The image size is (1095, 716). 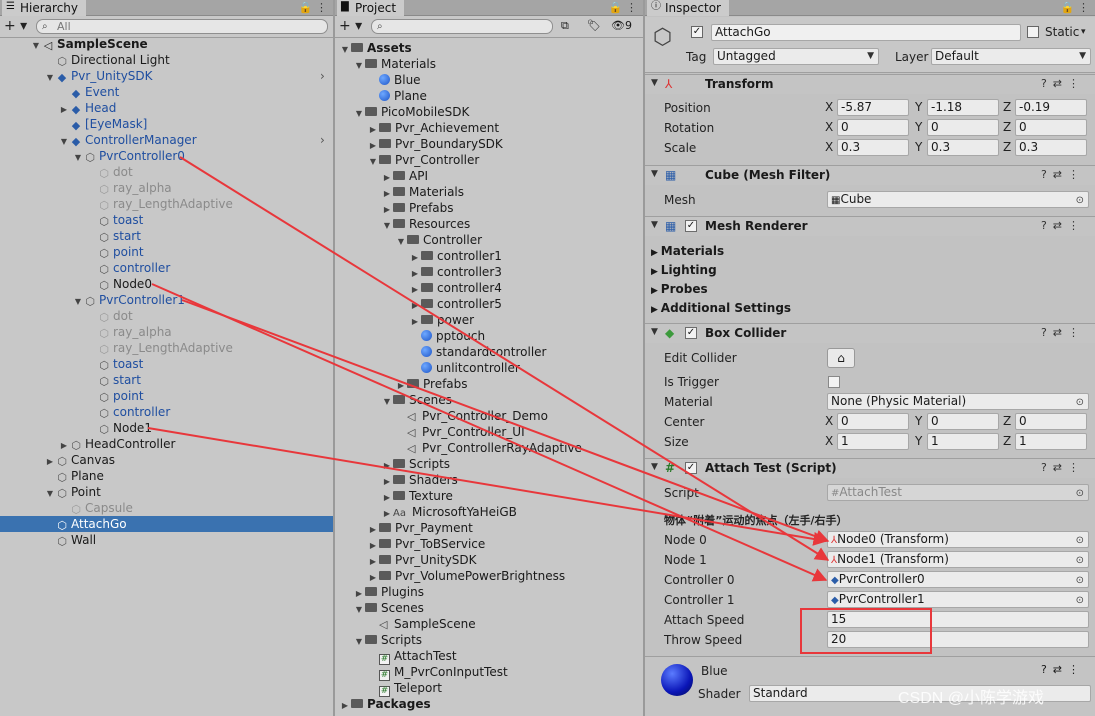 What do you see at coordinates (870, 84) in the screenshot?
I see `transform-header: ▼ ⅄ Transform ?⇄⋮` at bounding box center [870, 84].